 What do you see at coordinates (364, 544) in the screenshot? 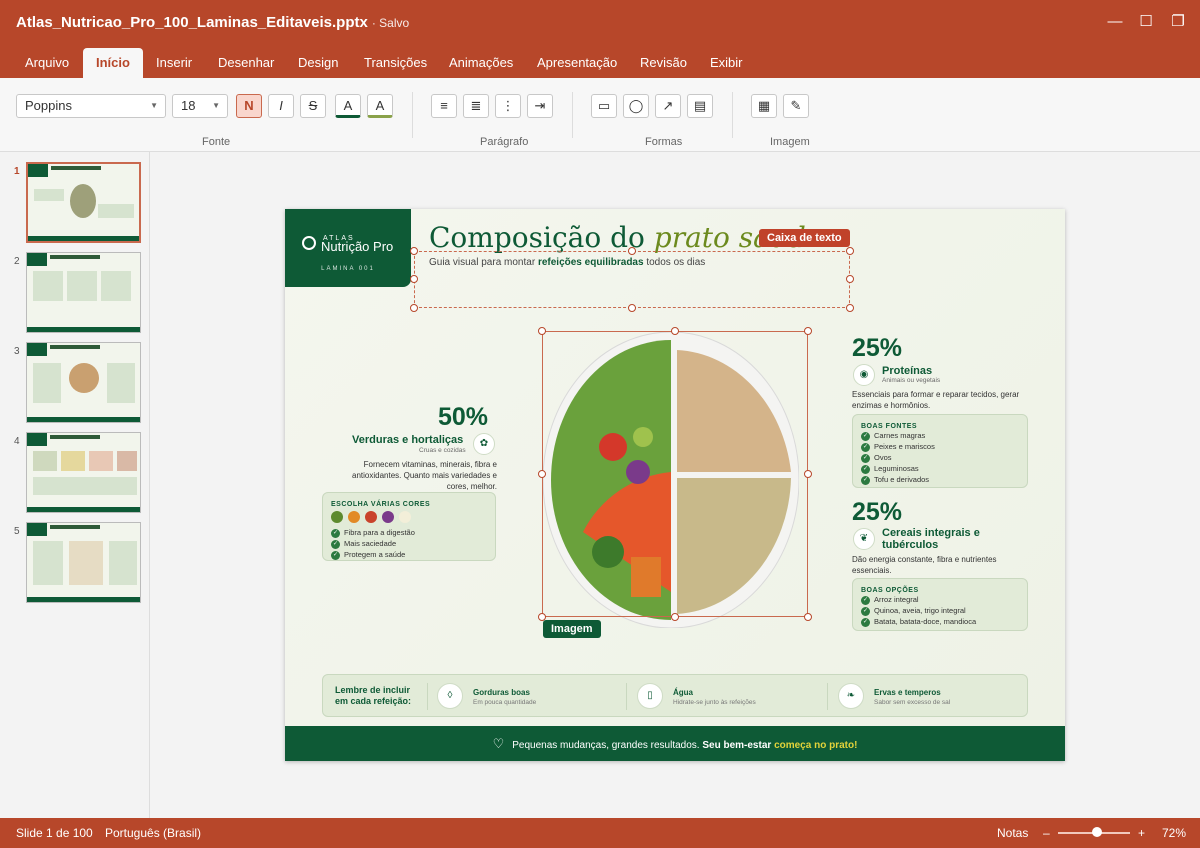
I see `list-item: ✓ Mais saciedade` at bounding box center [364, 544].